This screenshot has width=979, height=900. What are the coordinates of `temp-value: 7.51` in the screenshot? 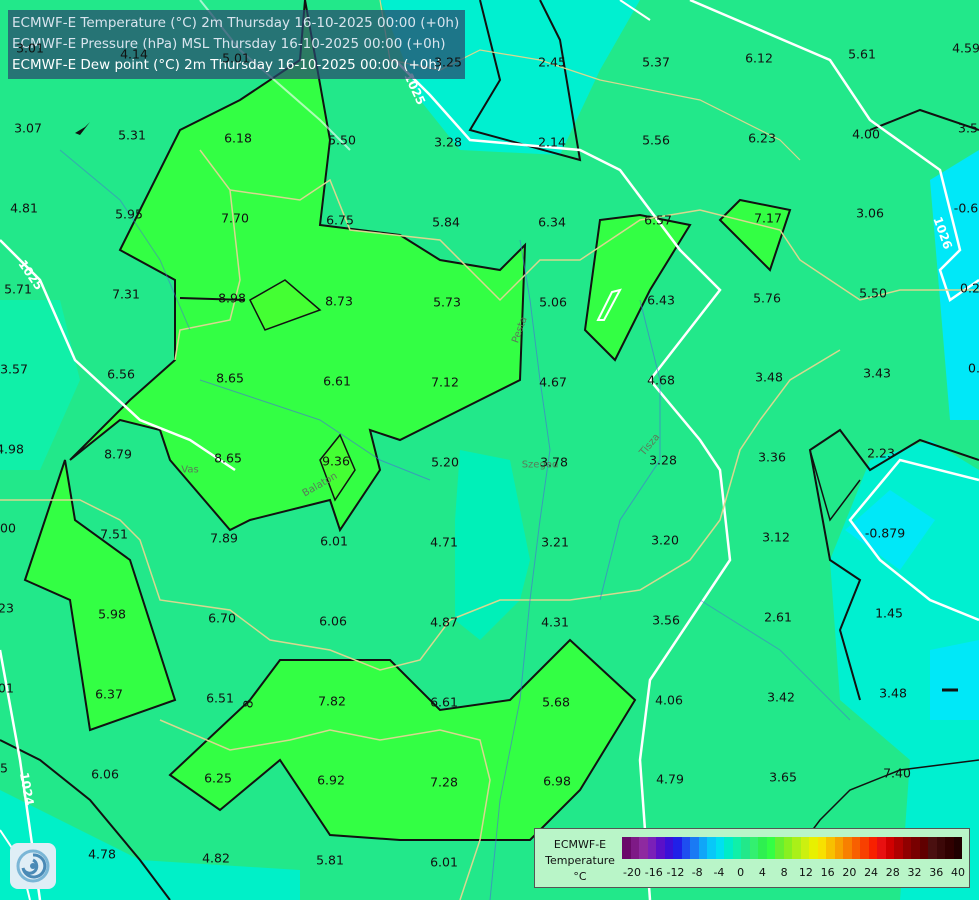 It's located at (114, 534).